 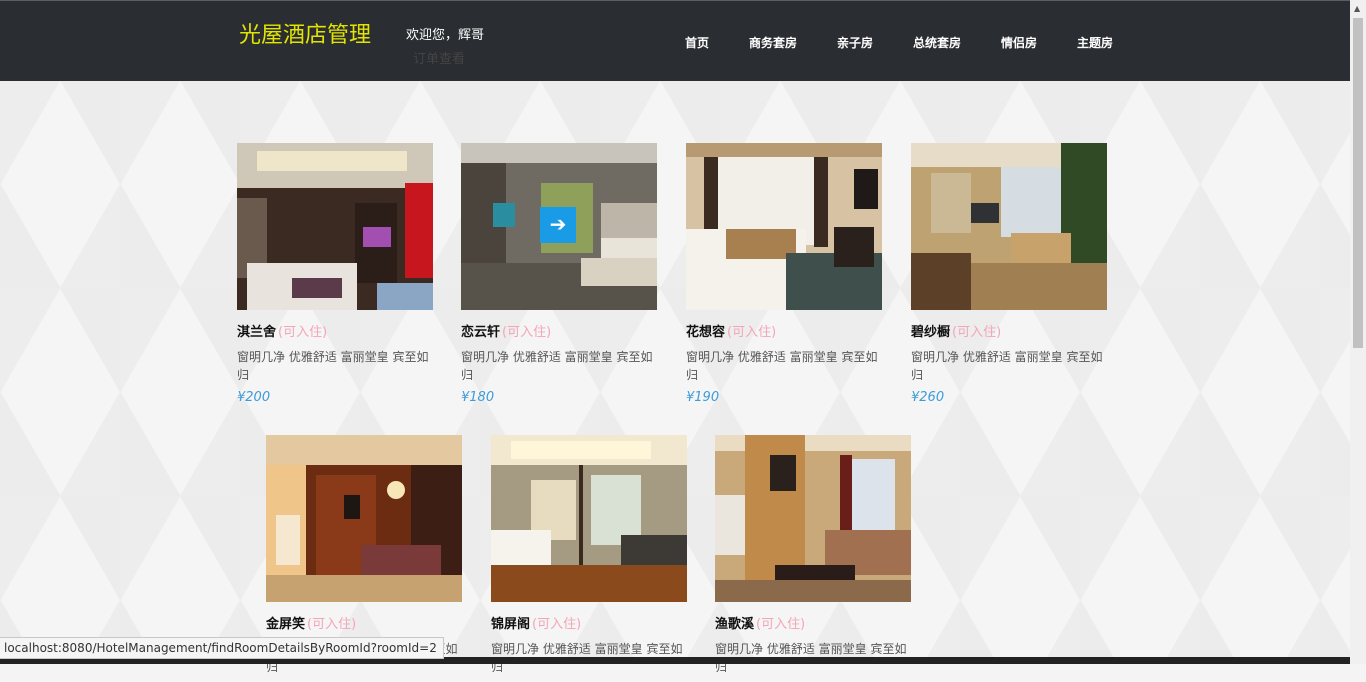 I want to click on arrow-right-icon: ➔, so click(x=558, y=225).